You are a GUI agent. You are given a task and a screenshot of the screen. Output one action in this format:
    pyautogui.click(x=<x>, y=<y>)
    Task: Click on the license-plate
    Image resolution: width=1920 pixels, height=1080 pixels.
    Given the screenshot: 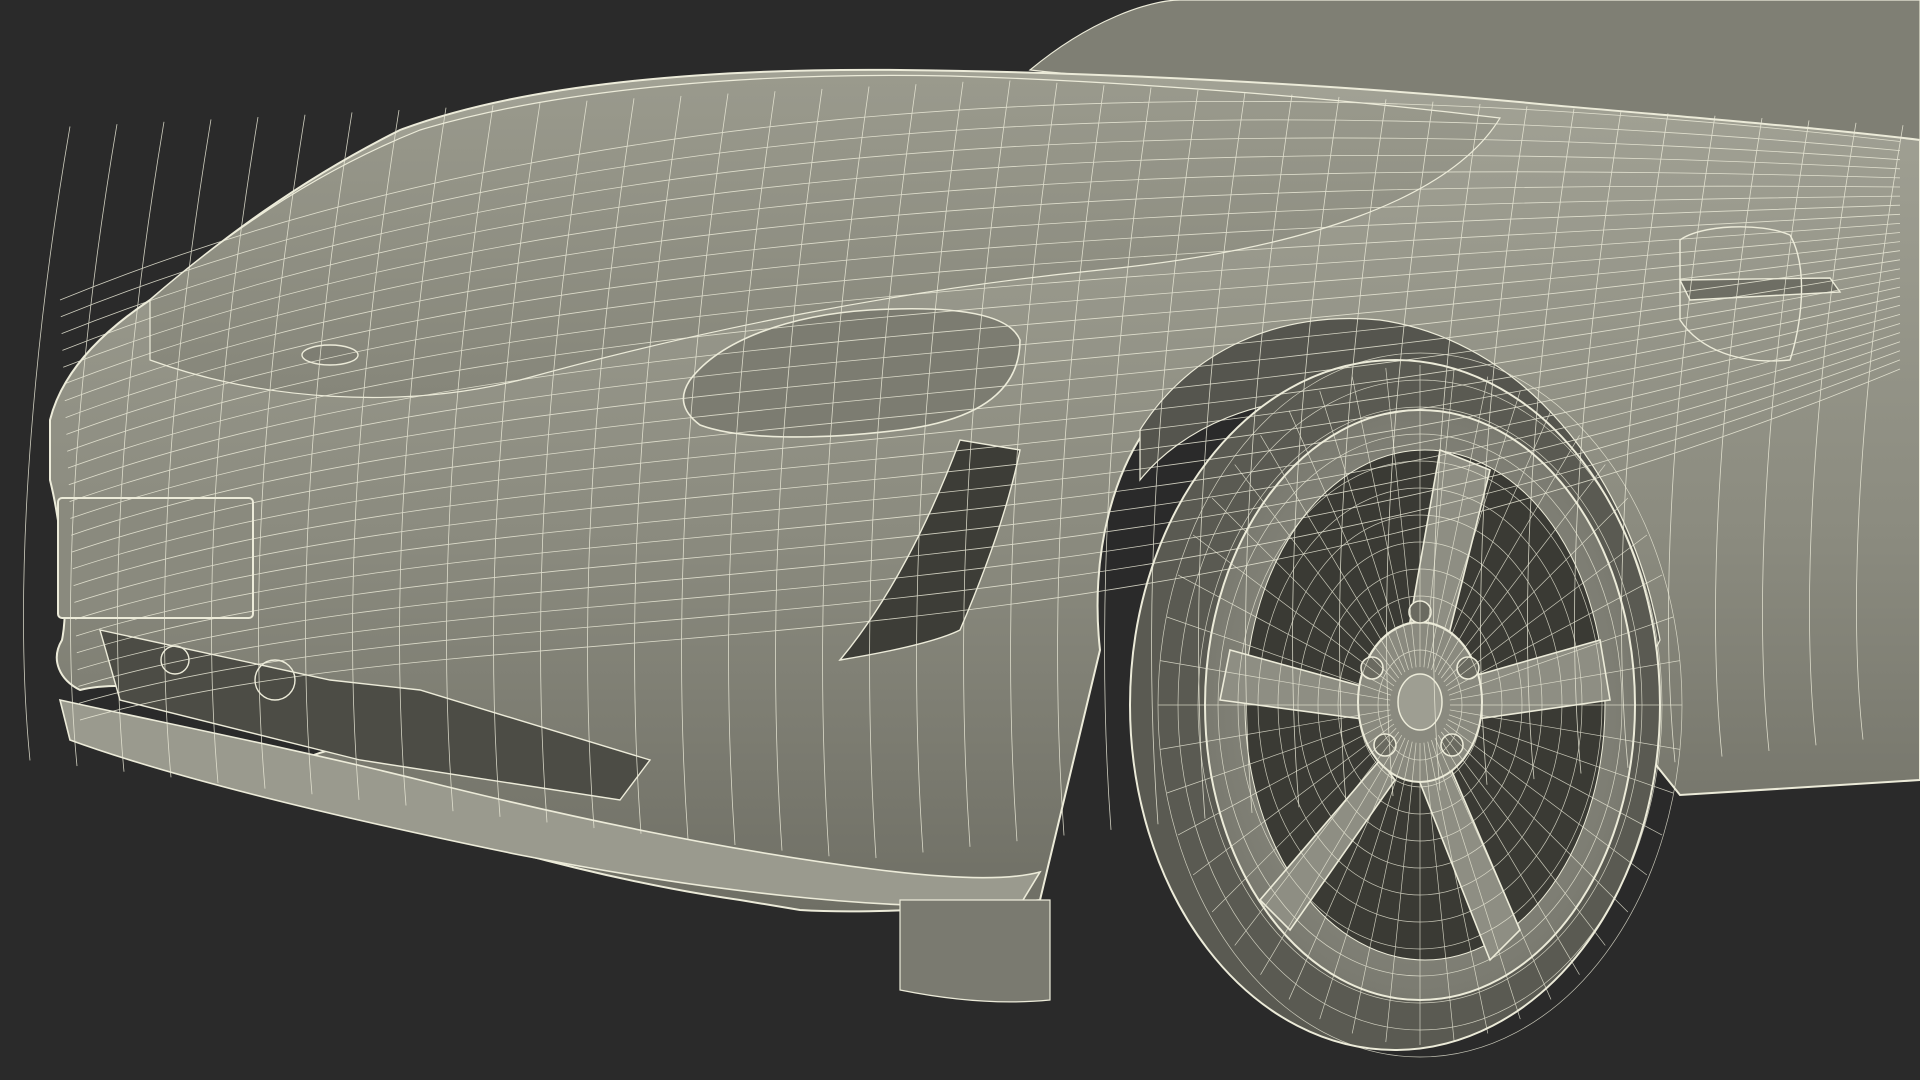 What is the action you would take?
    pyautogui.click(x=155, y=558)
    